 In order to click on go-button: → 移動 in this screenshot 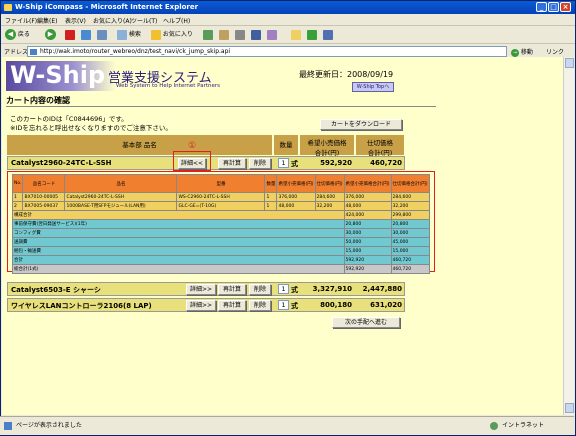, I will do `click(522, 52)`.